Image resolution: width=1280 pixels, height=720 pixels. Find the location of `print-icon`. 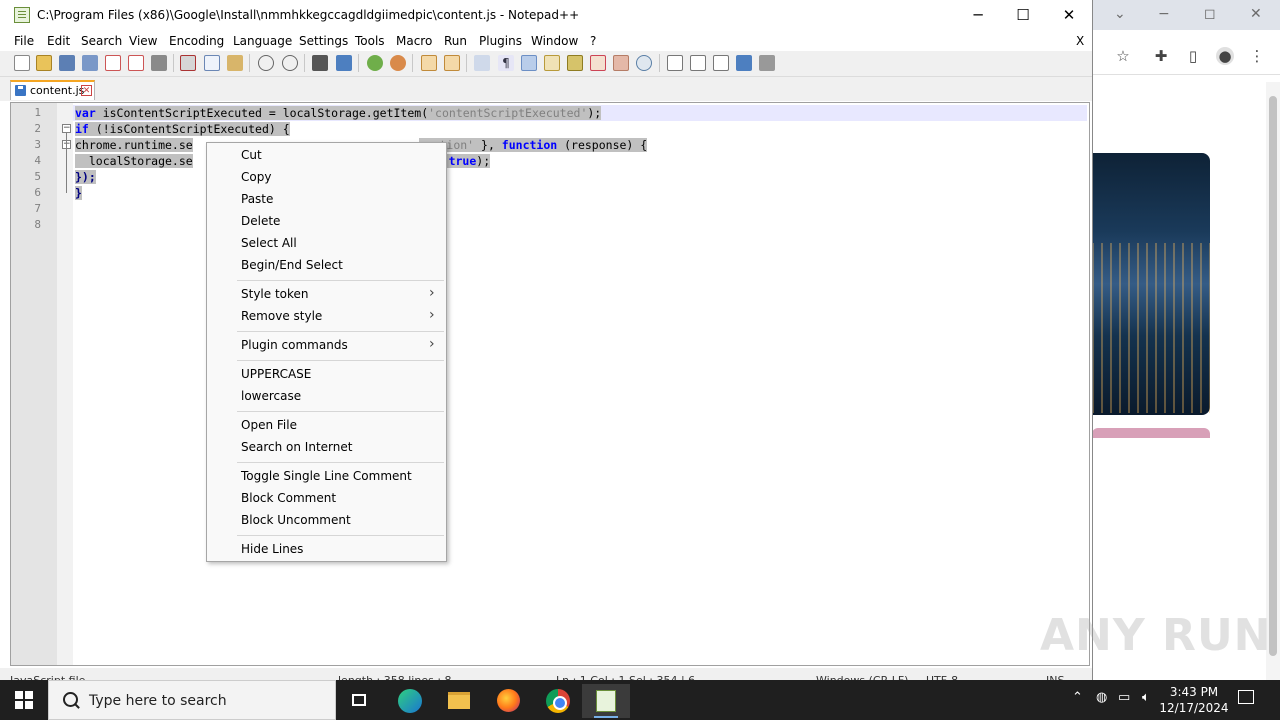

print-icon is located at coordinates (159, 63).